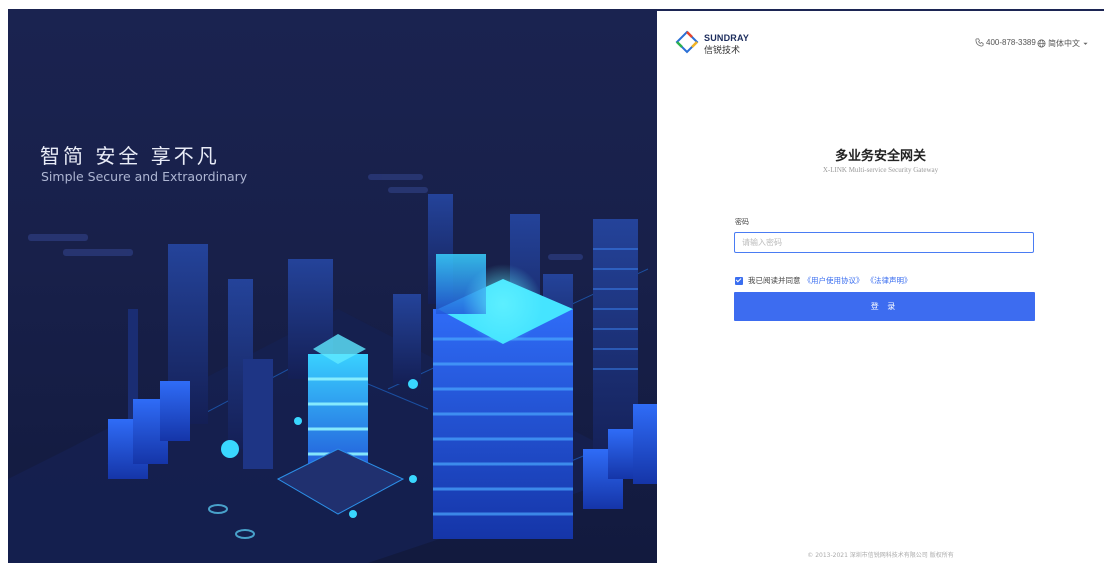 Image resolution: width=1104 pixels, height=563 pixels. What do you see at coordinates (880, 170) in the screenshot?
I see `login-subtitle: X-LINK Multi-service Security Gateway` at bounding box center [880, 170].